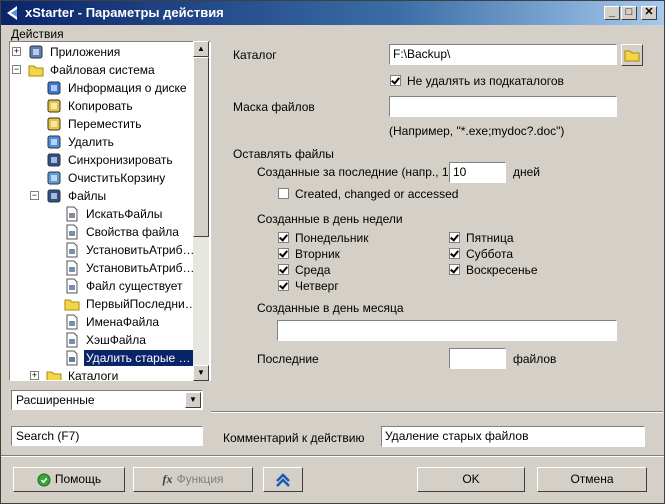 This screenshot has width=665, height=504. What do you see at coordinates (100, 105) in the screenshot?
I see `tree-item-label: Копировать` at bounding box center [100, 105].